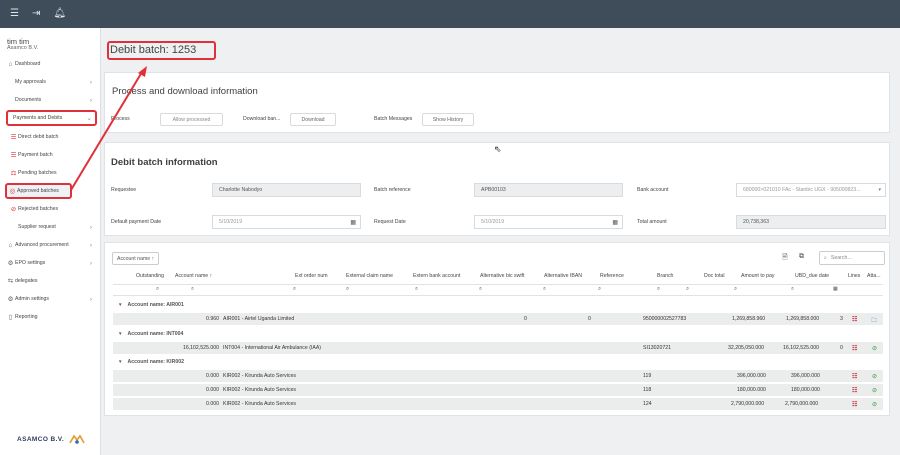  I want to click on check-circle-icon: ◎, so click(12, 191).